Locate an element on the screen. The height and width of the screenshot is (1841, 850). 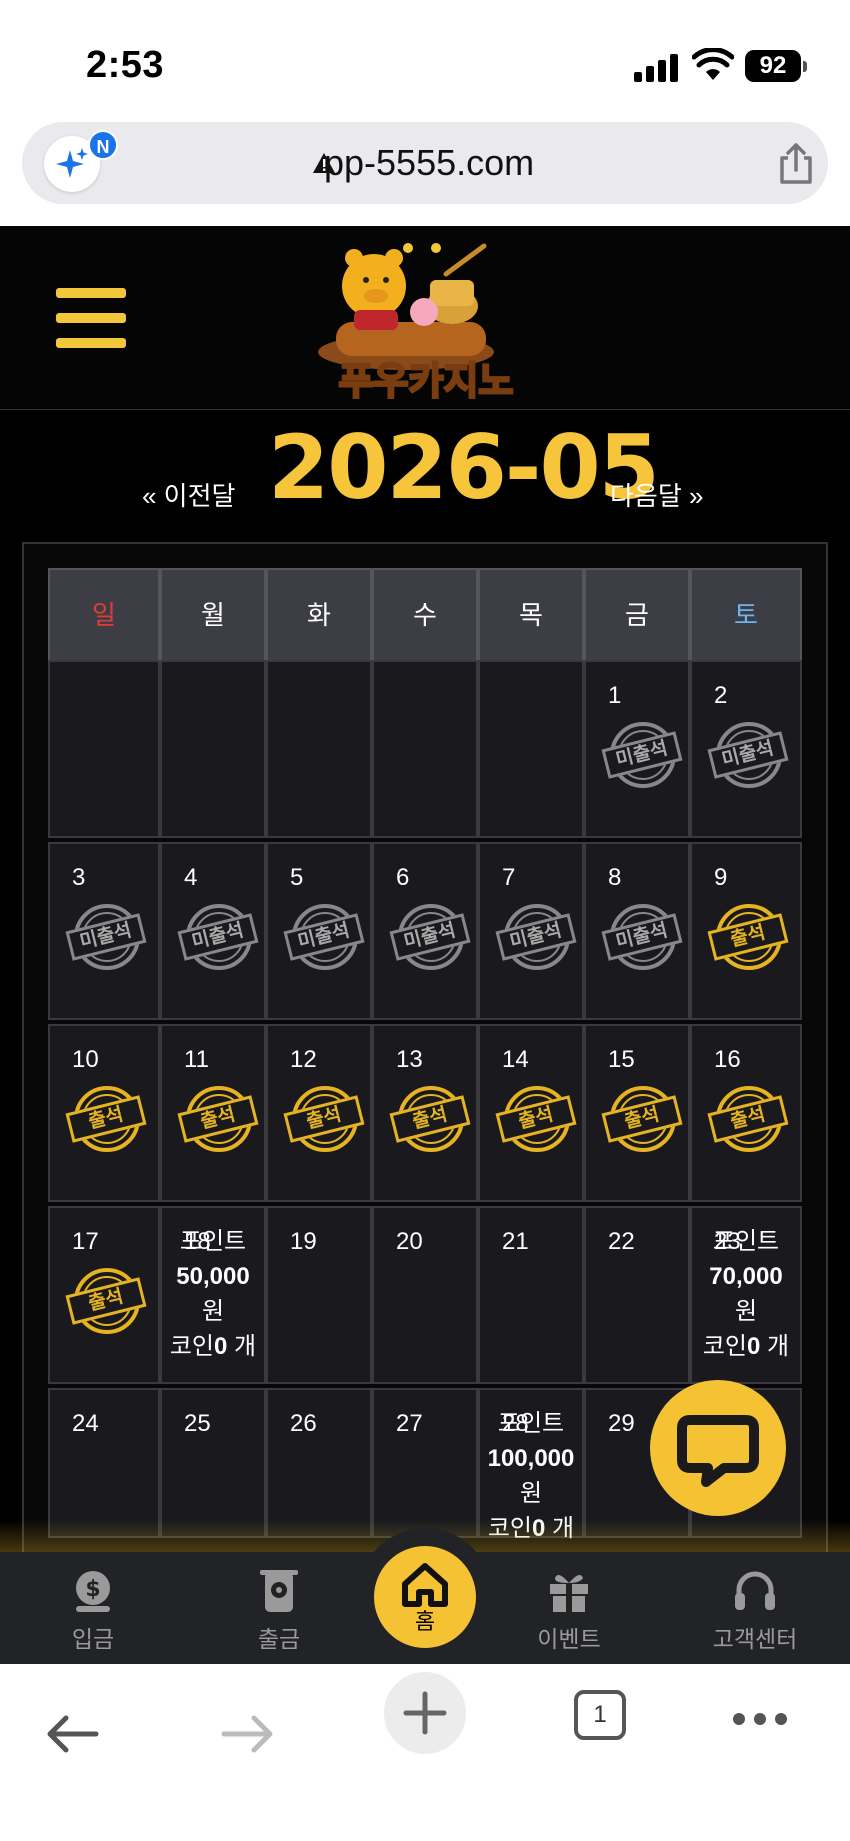
day-number: 3 is located at coordinates (79, 877).